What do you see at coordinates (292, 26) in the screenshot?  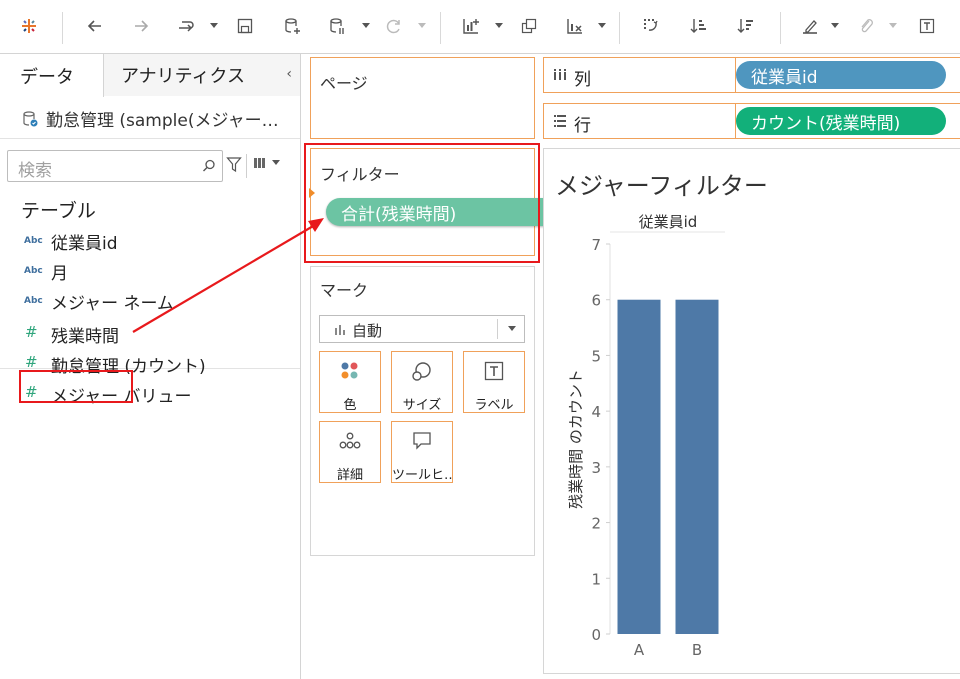 I see `new-datasource-icon` at bounding box center [292, 26].